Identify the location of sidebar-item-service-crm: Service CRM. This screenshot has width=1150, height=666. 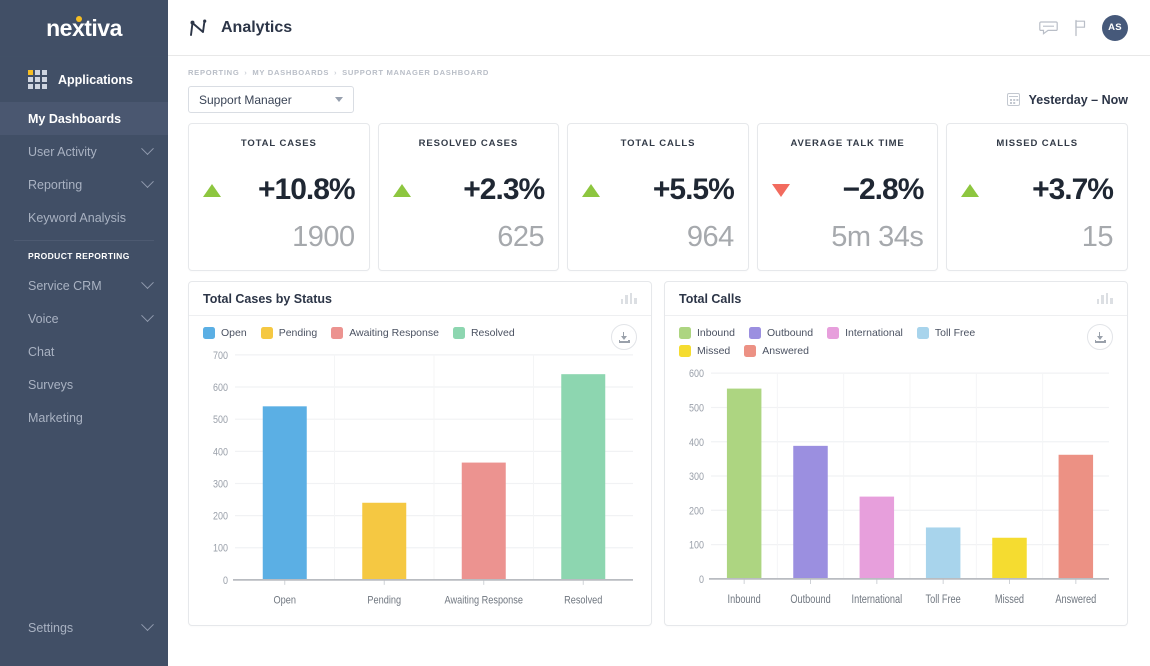
(84, 285).